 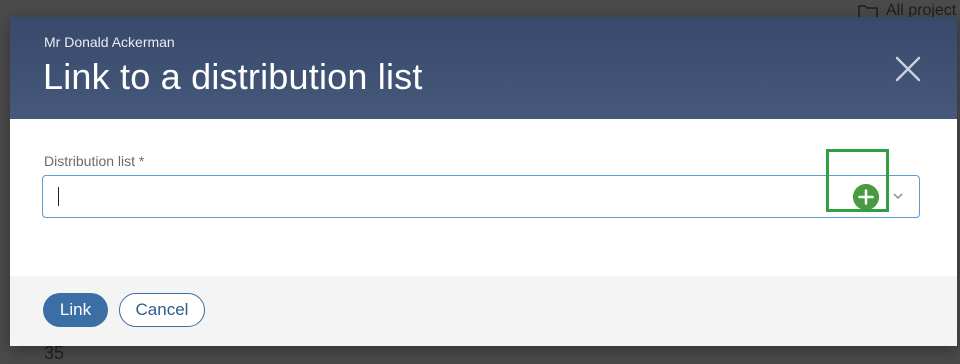 I want to click on background-row-number: 35, so click(x=54, y=353).